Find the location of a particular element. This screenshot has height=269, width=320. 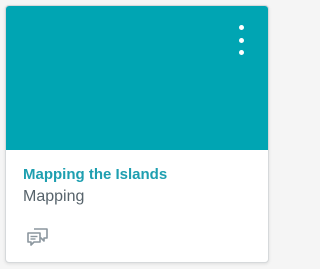

course-title-link: Mapping the Islands is located at coordinates (95, 174).